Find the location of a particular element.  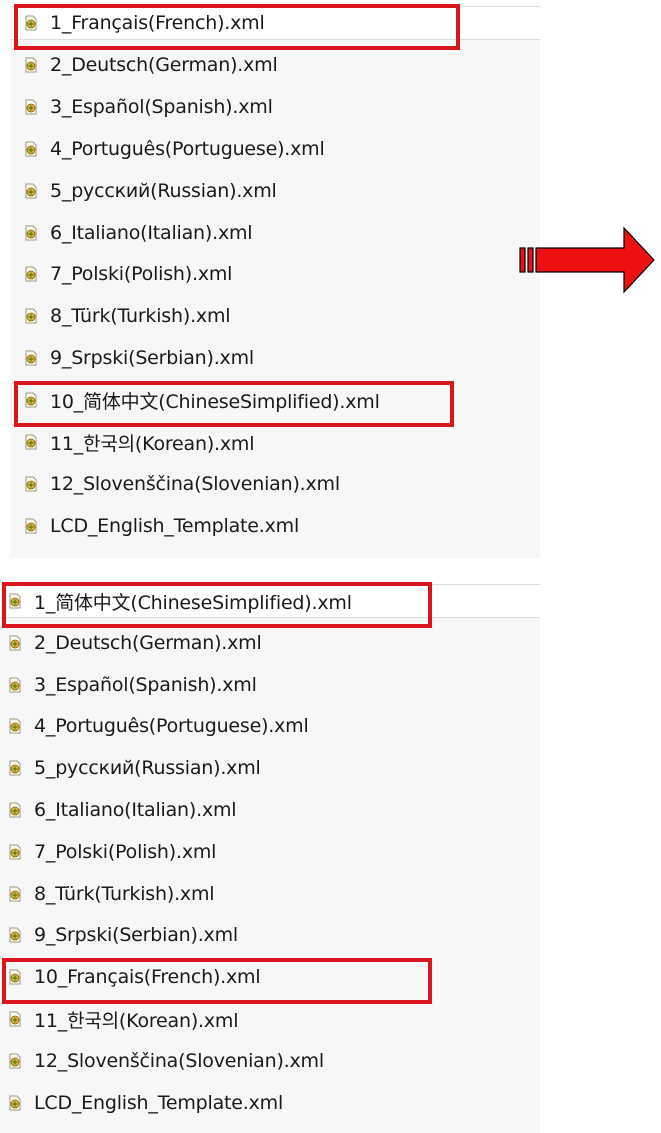

file-list-item: 1_Français(French).xml is located at coordinates (275, 23).